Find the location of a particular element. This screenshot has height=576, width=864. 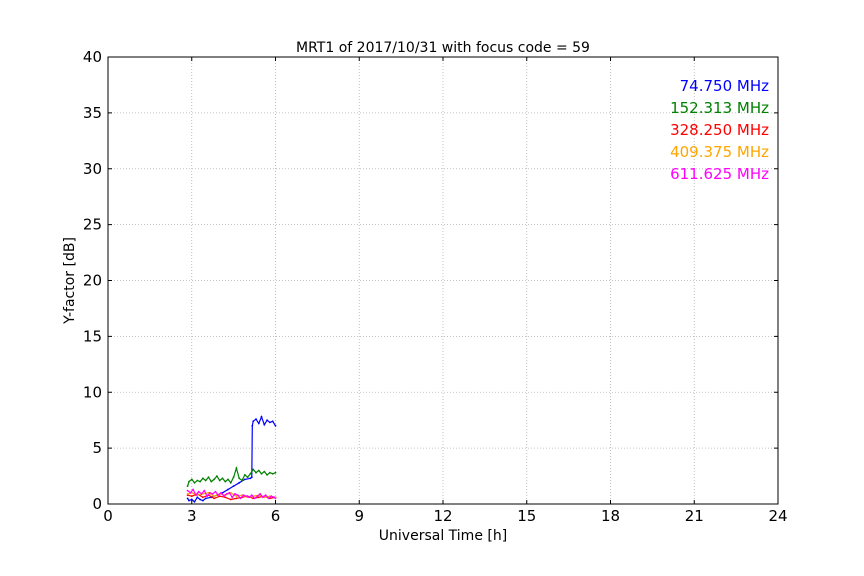

y-tick-label: 5 is located at coordinates (97, 448).